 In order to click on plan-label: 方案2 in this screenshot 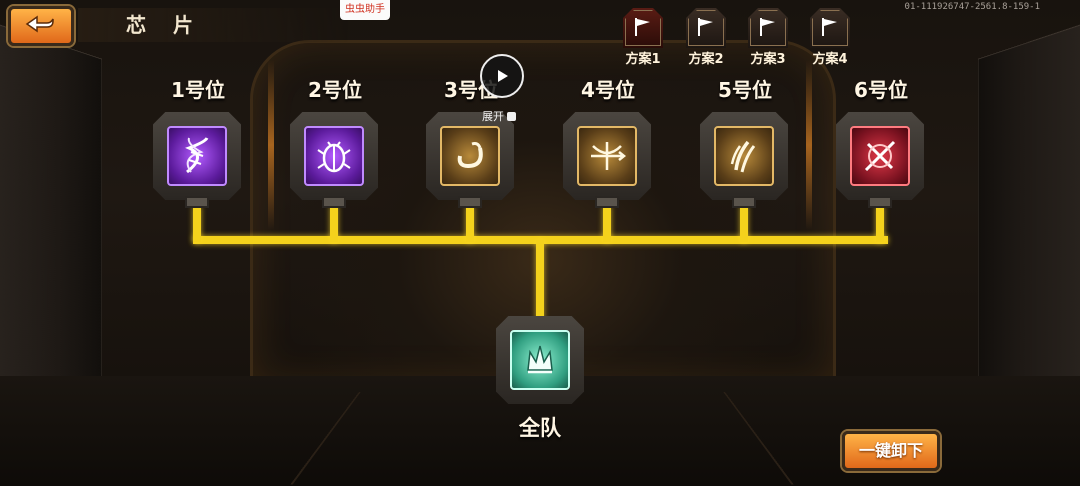, I will do `click(706, 59)`.